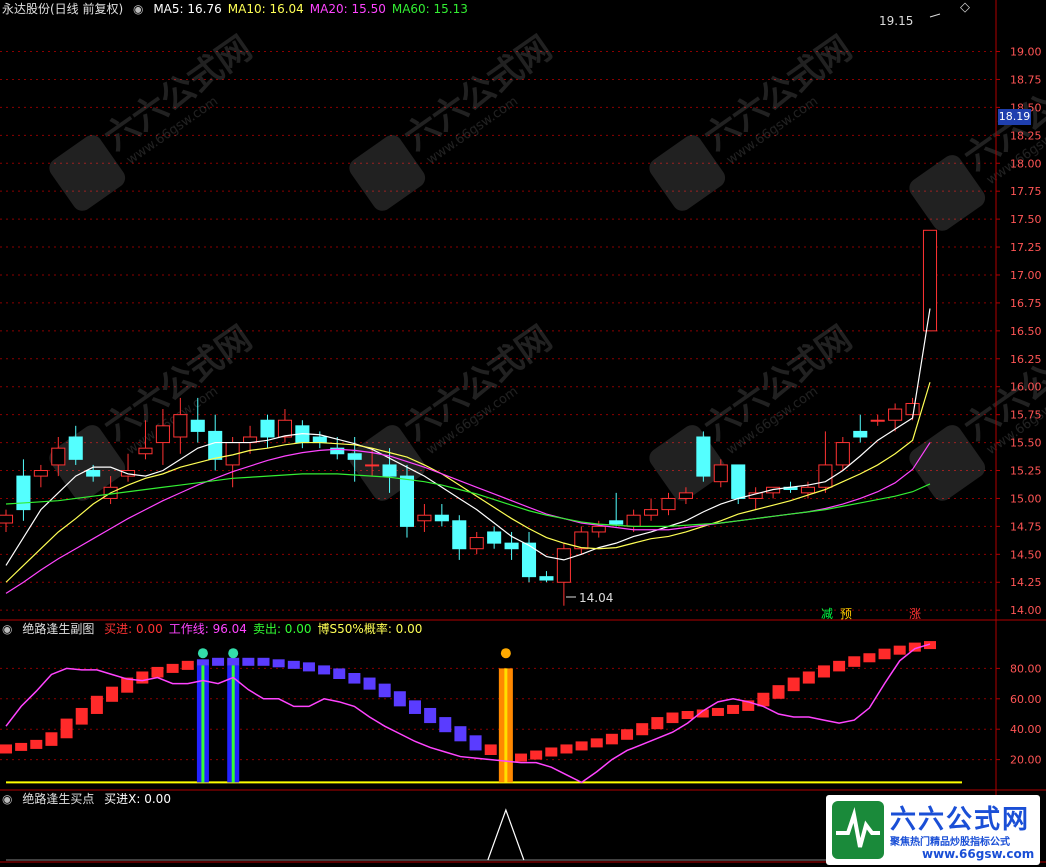  I want to click on price-tick-label: 17.75, so click(1026, 191).